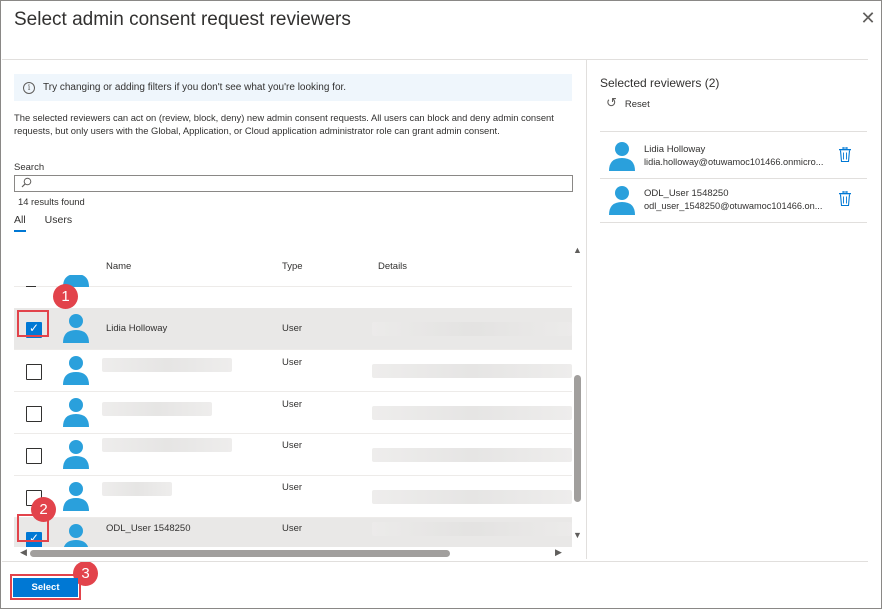 The image size is (882, 609). I want to click on reviewer-name: ODL_User 1548250, so click(686, 193).